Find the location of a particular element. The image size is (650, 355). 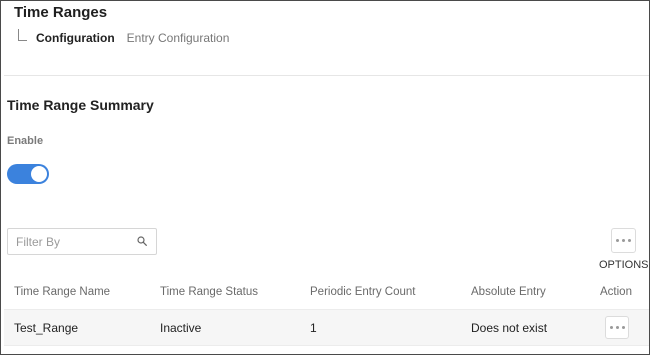

page-title: Time Ranges is located at coordinates (61, 12).